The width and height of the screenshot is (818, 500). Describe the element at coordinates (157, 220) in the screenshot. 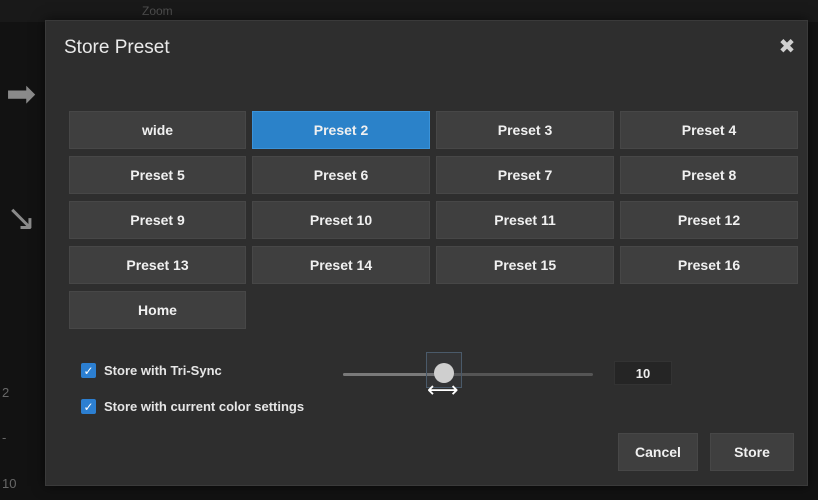

I see `preset-button-9: Preset 9` at that location.